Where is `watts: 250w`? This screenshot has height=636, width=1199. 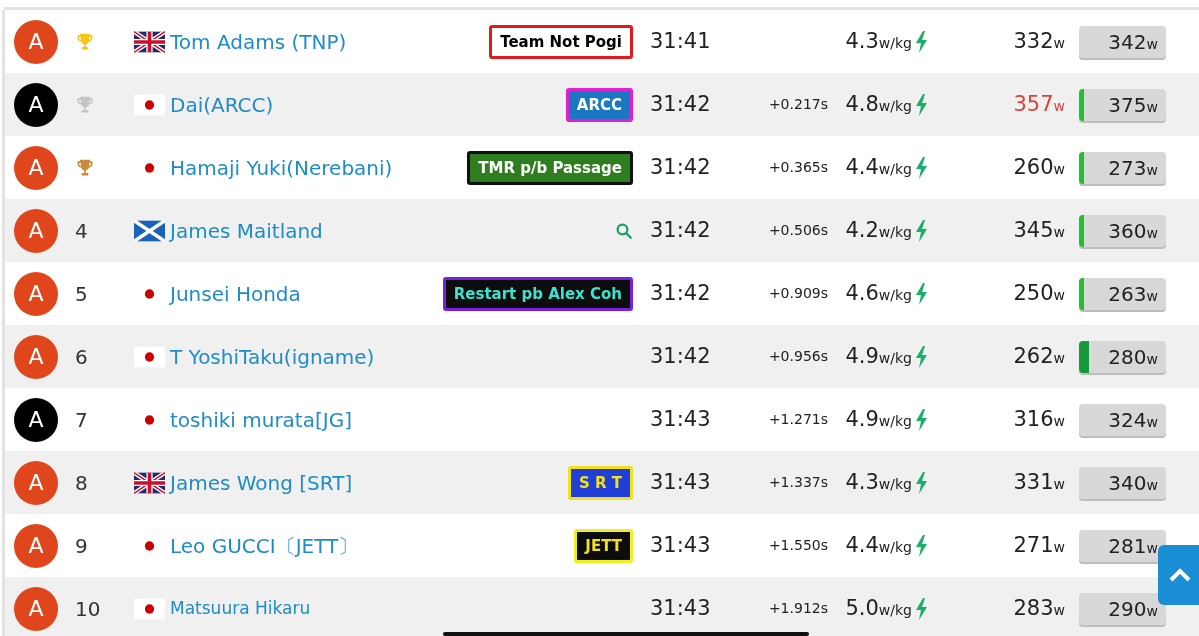 watts: 250w is located at coordinates (1039, 293).